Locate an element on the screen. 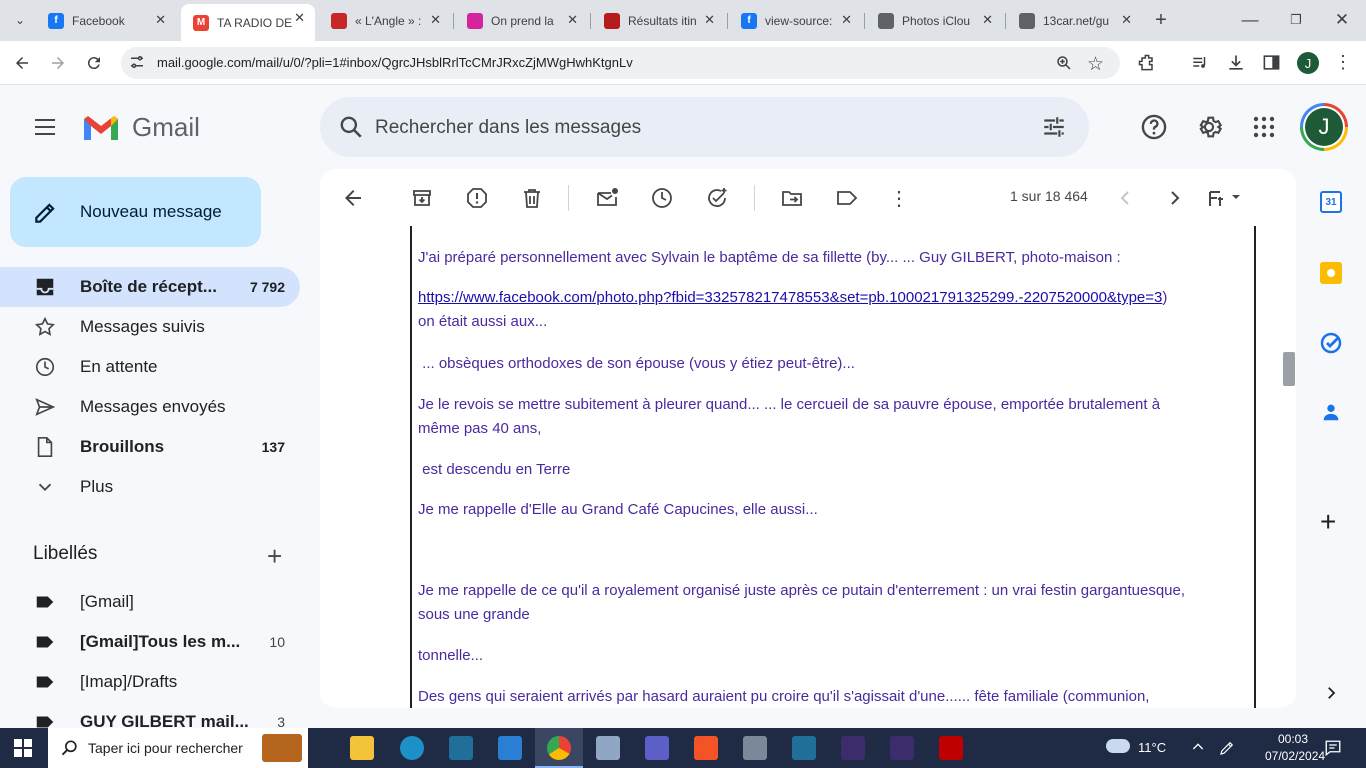  media-controls-icon is located at coordinates (1200, 65).